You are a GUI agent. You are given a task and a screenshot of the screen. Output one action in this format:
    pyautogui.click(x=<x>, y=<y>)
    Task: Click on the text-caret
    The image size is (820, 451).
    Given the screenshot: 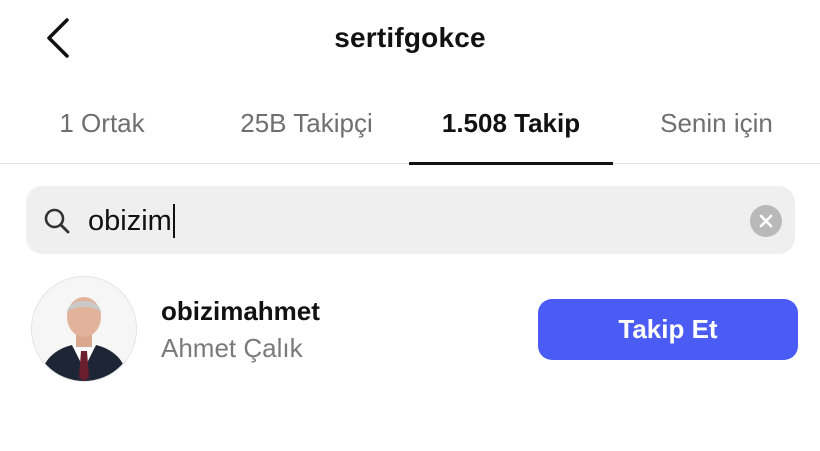 What is the action you would take?
    pyautogui.click(x=173, y=221)
    